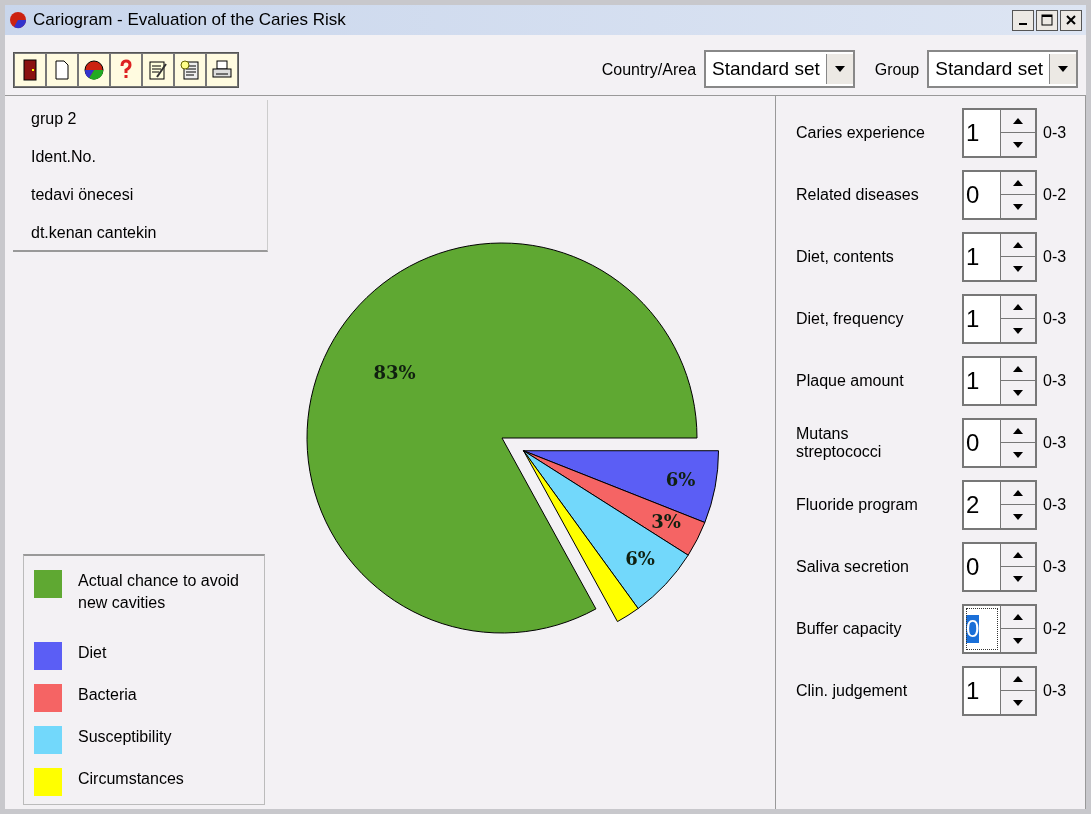  I want to click on close-button, so click(1071, 20).